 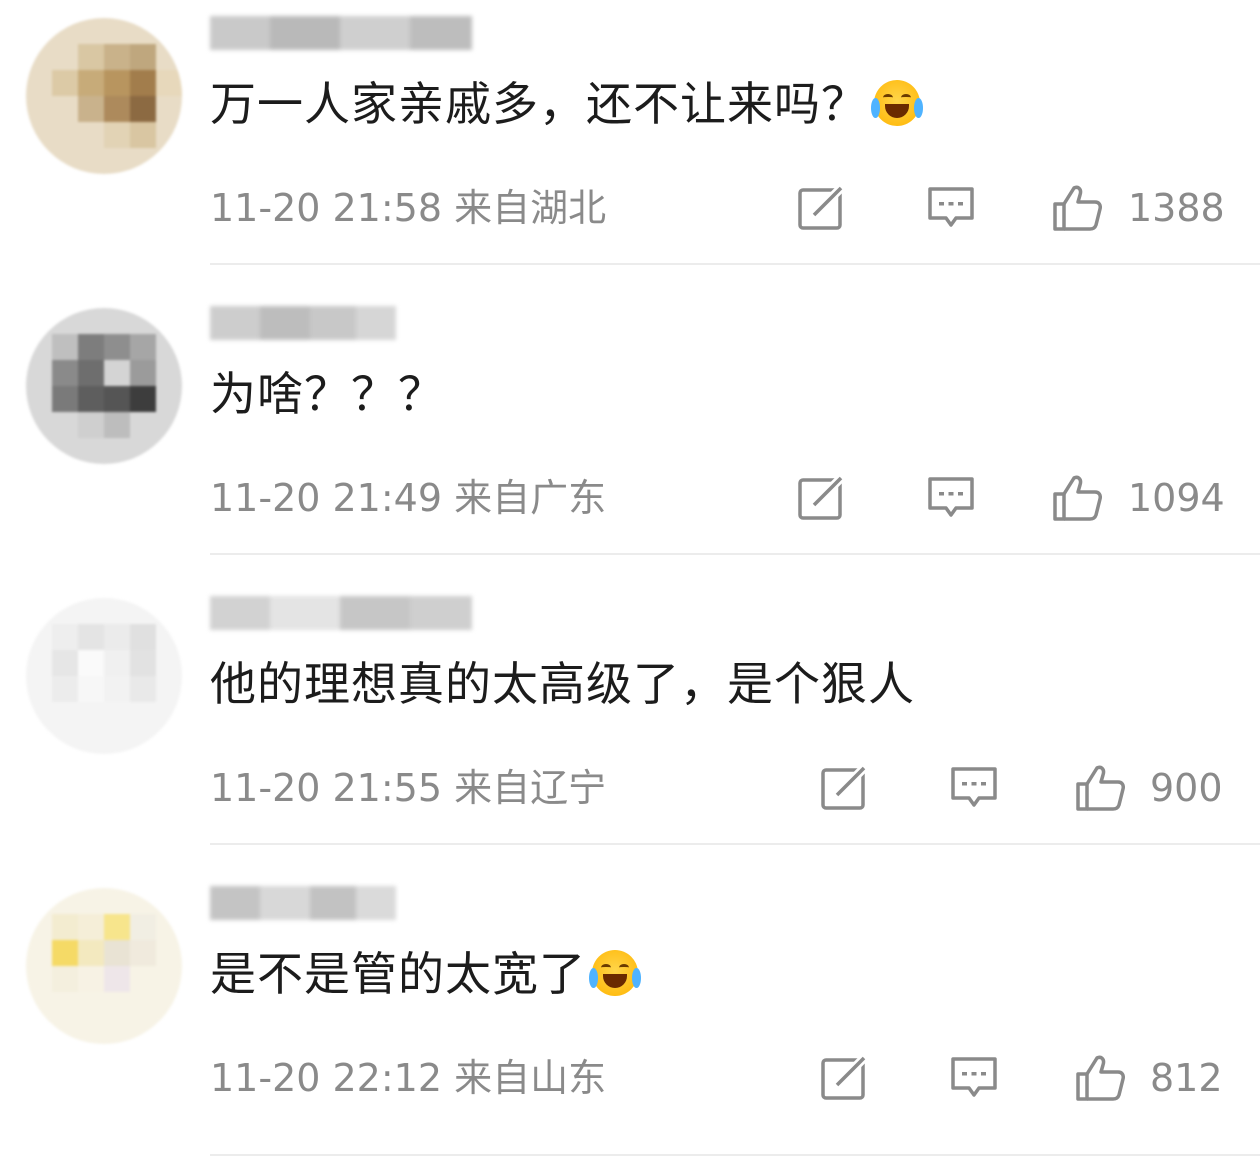 What do you see at coordinates (530, 208) in the screenshot?
I see `comment-location: 来自湖北` at bounding box center [530, 208].